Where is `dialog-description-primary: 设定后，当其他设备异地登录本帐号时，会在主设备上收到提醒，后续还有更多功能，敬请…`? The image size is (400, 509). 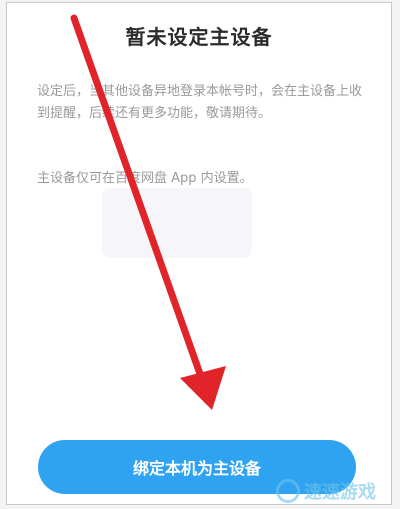
dialog-description-primary: 设定后，当其他设备异地登录本帐号时，会在主设备上收到提醒，后续还有更多功能，敬请… is located at coordinates (200, 102).